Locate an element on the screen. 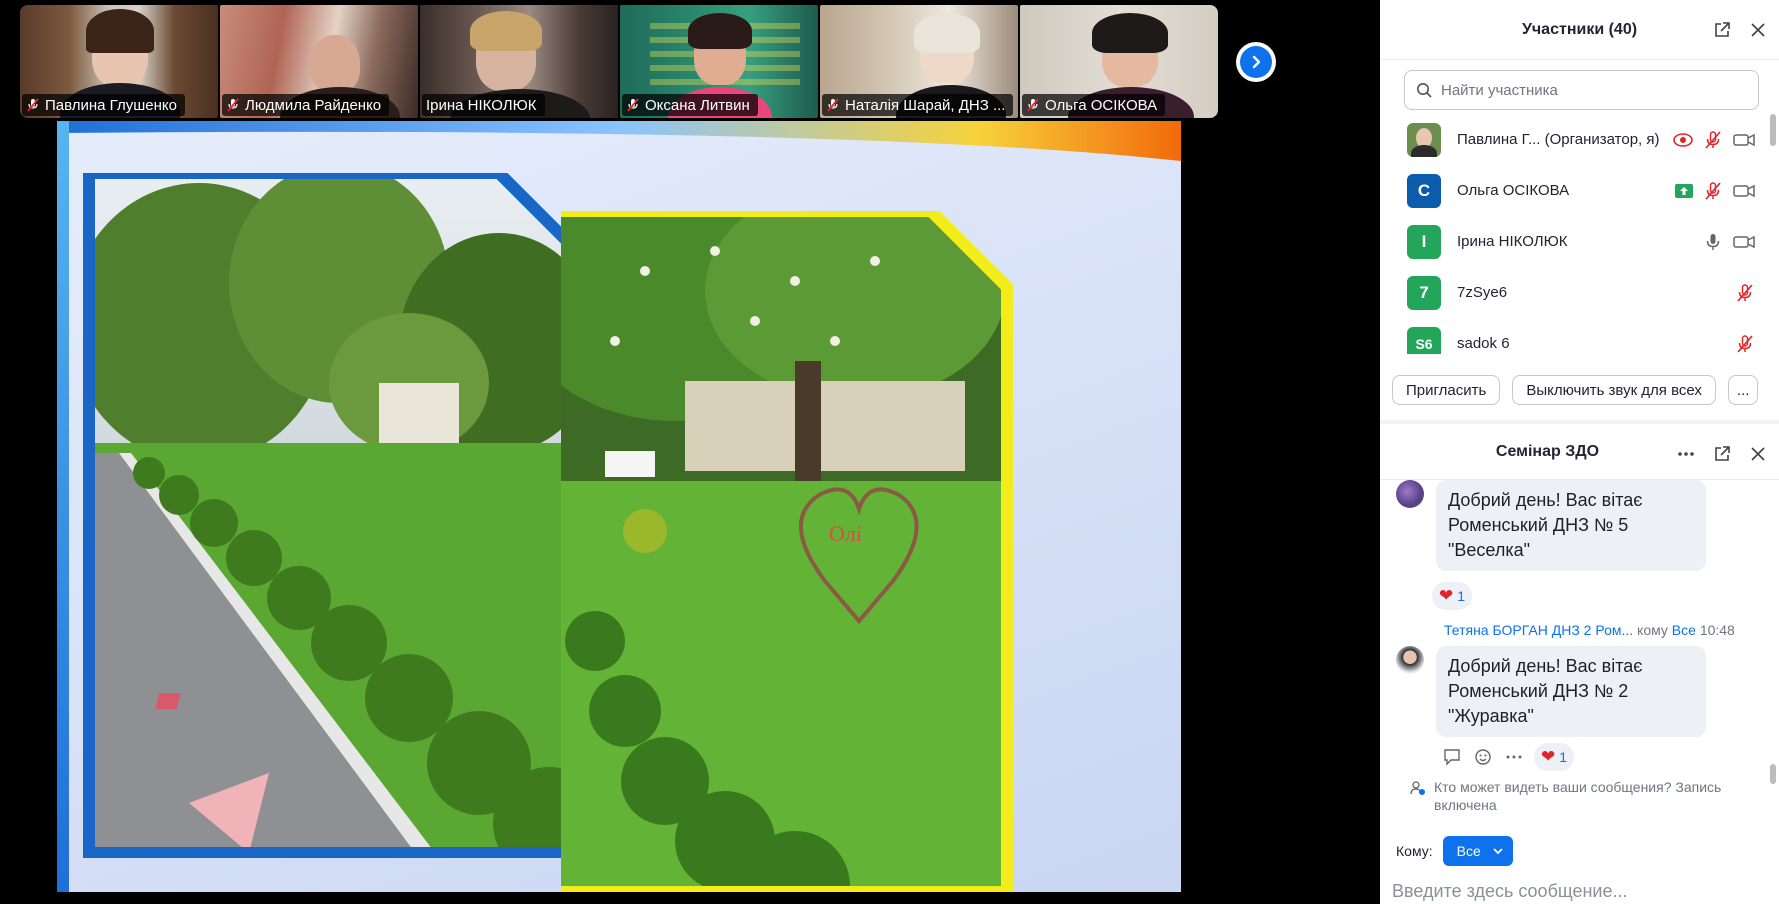 The width and height of the screenshot is (1779, 904). participant-name: Ольга ОСІКОВА is located at coordinates (1101, 105).